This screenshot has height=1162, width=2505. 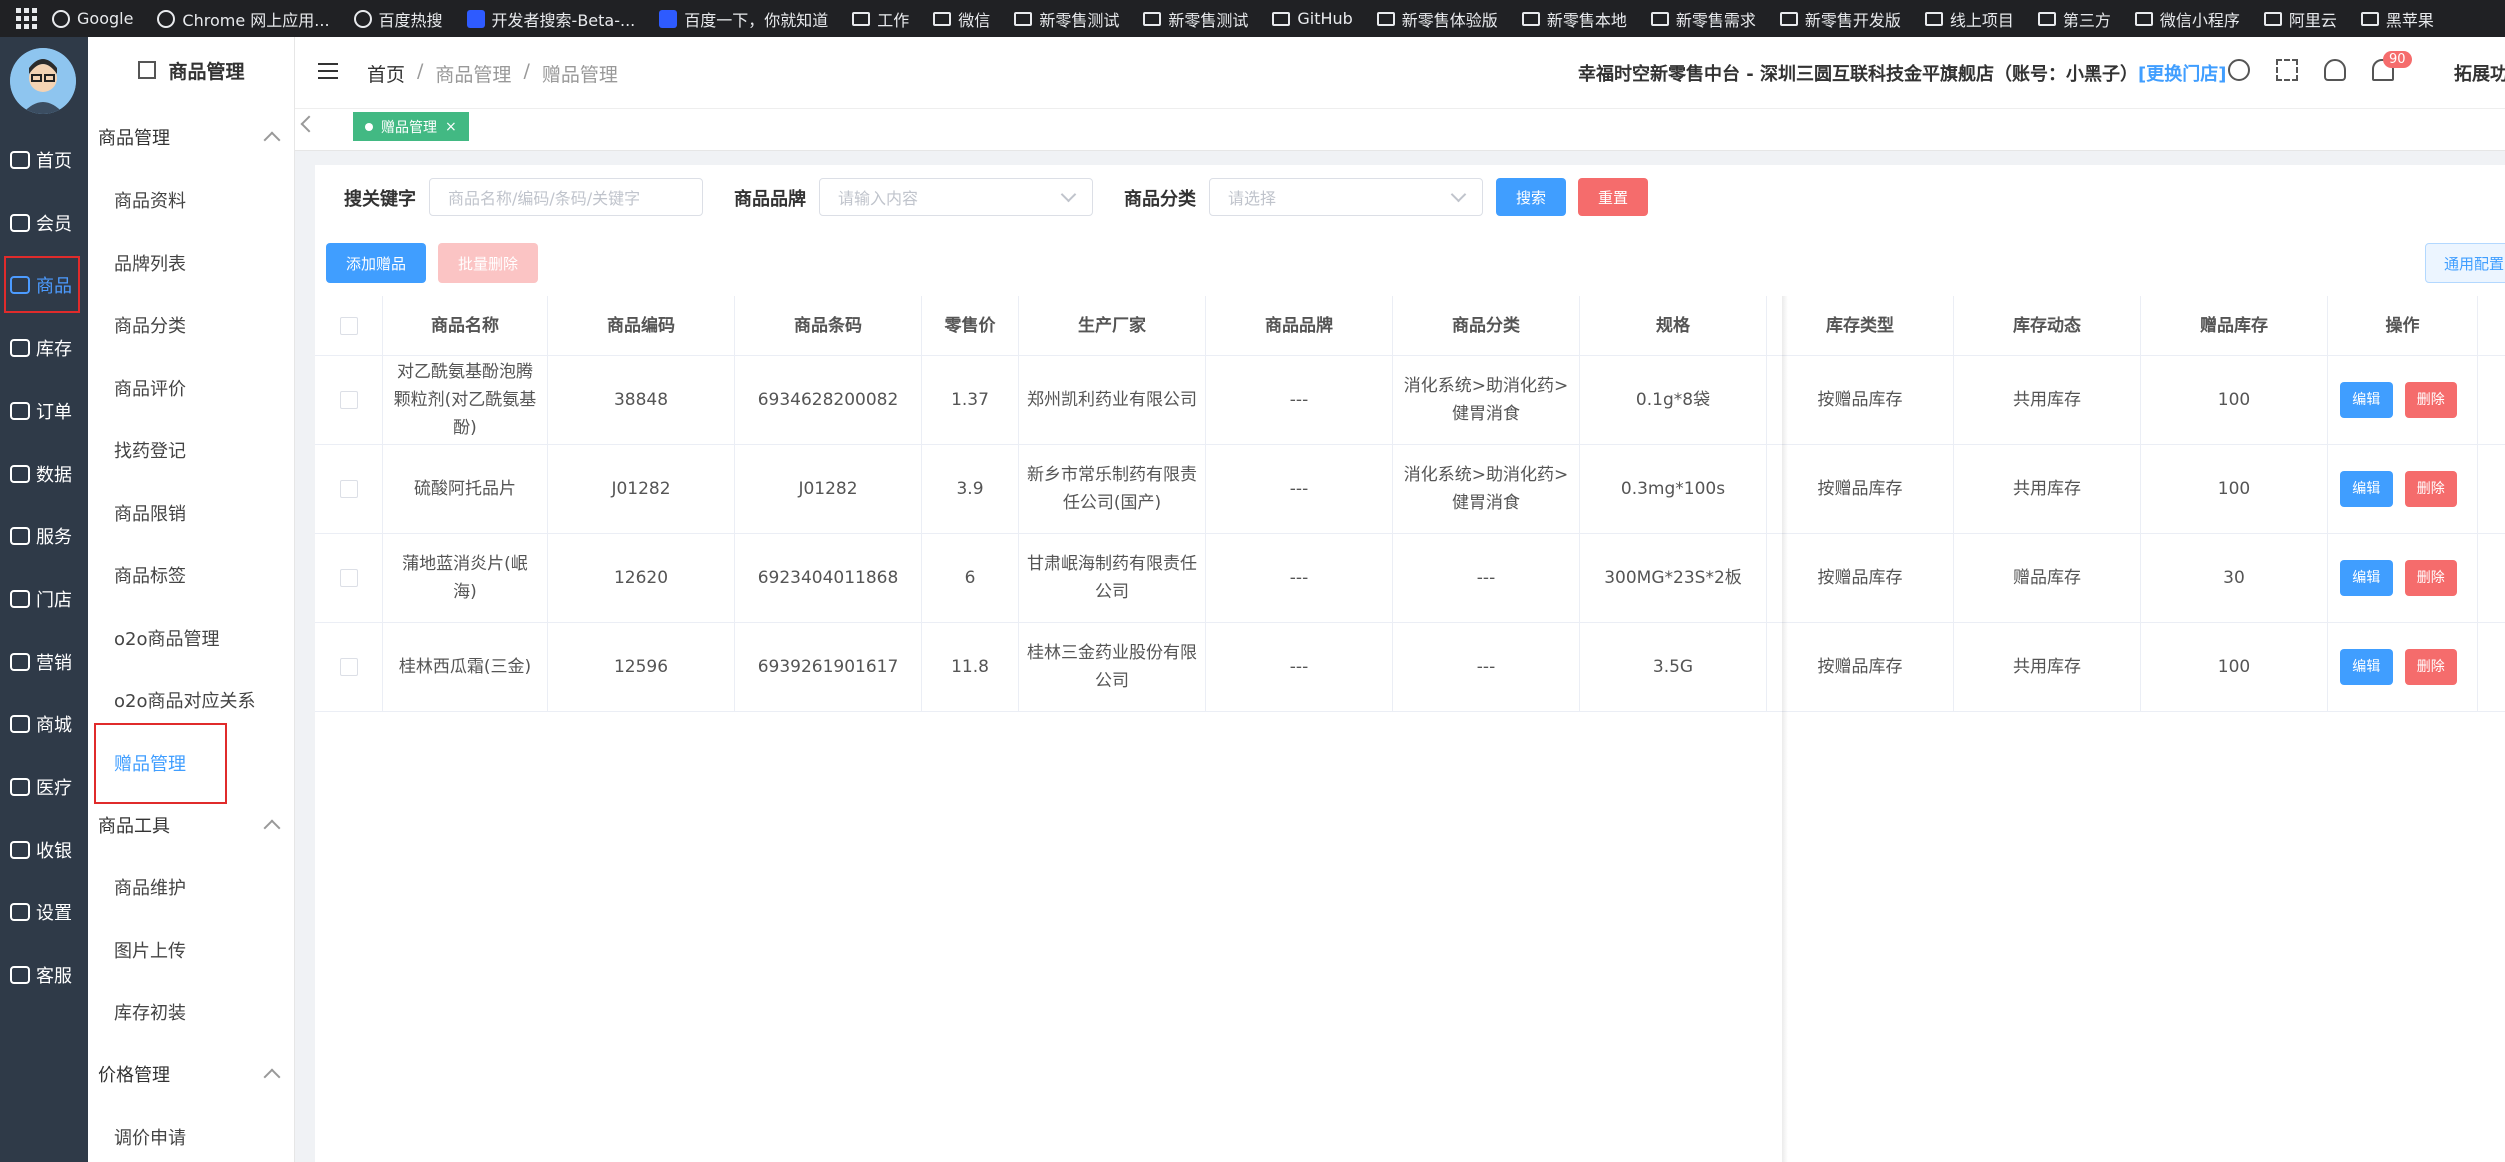 I want to click on subnav-item: 商品维护, so click(x=150, y=887).